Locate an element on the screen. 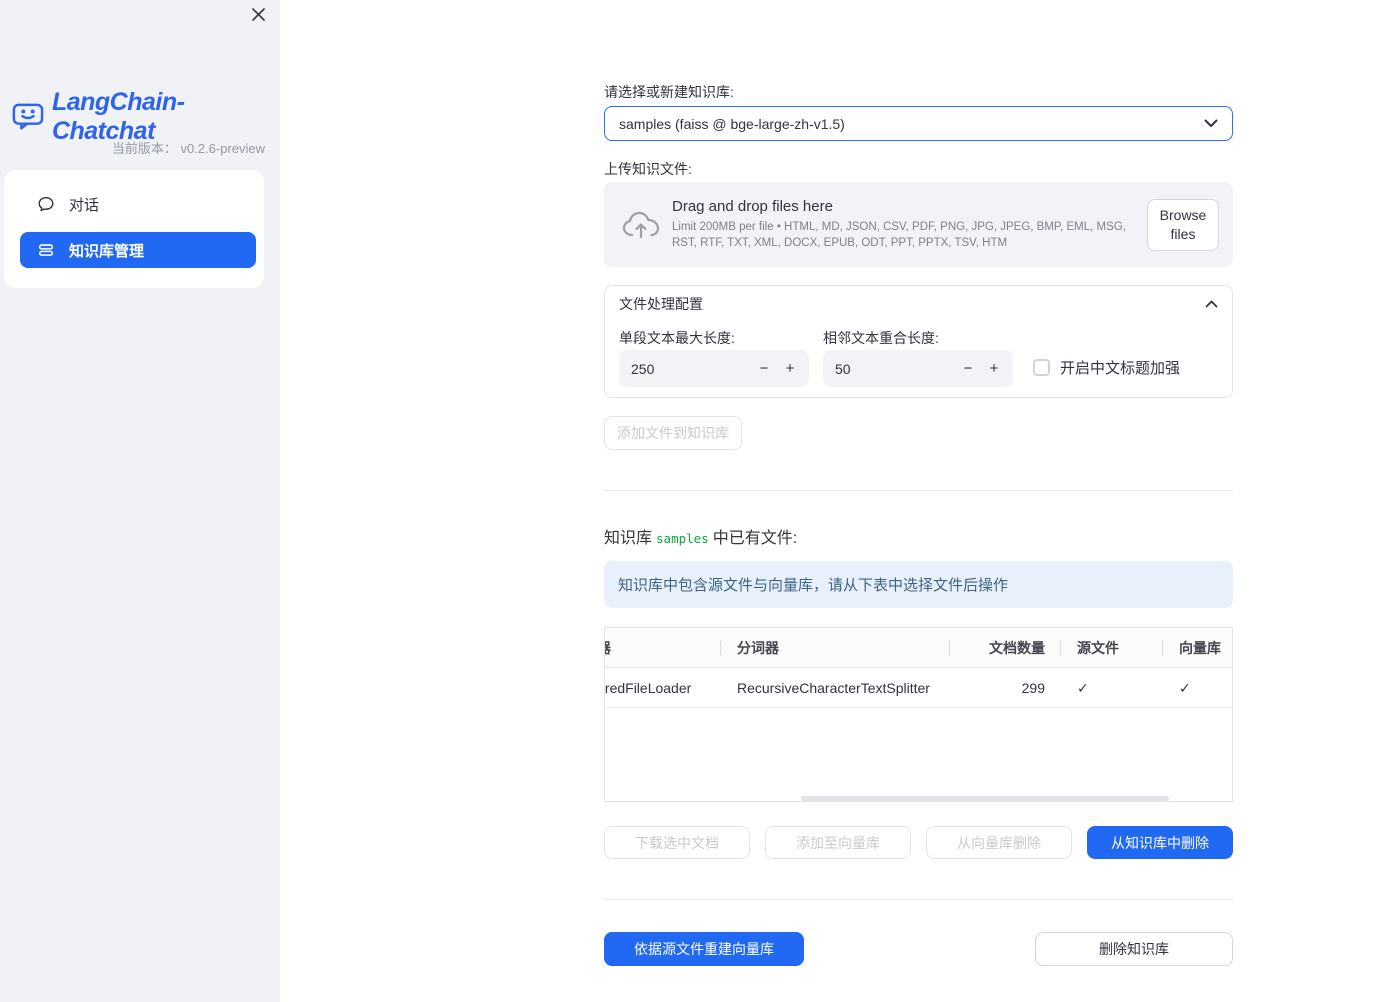 Image resolution: width=1380 pixels, height=1002 pixels. checkbox-box is located at coordinates (1041, 367).